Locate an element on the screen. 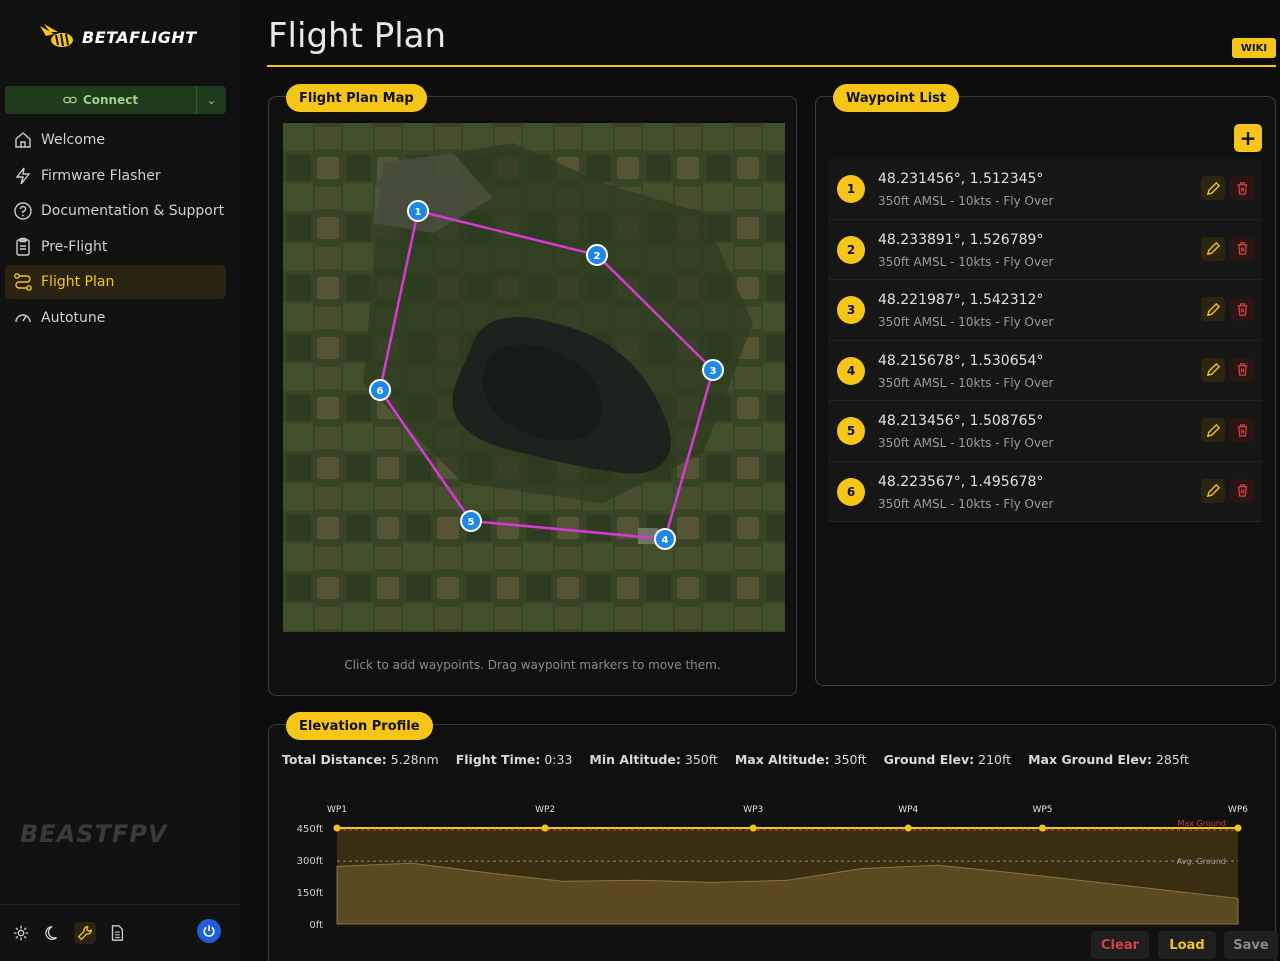 The width and height of the screenshot is (1280, 961). waypoint-marker: 4 is located at coordinates (665, 539).